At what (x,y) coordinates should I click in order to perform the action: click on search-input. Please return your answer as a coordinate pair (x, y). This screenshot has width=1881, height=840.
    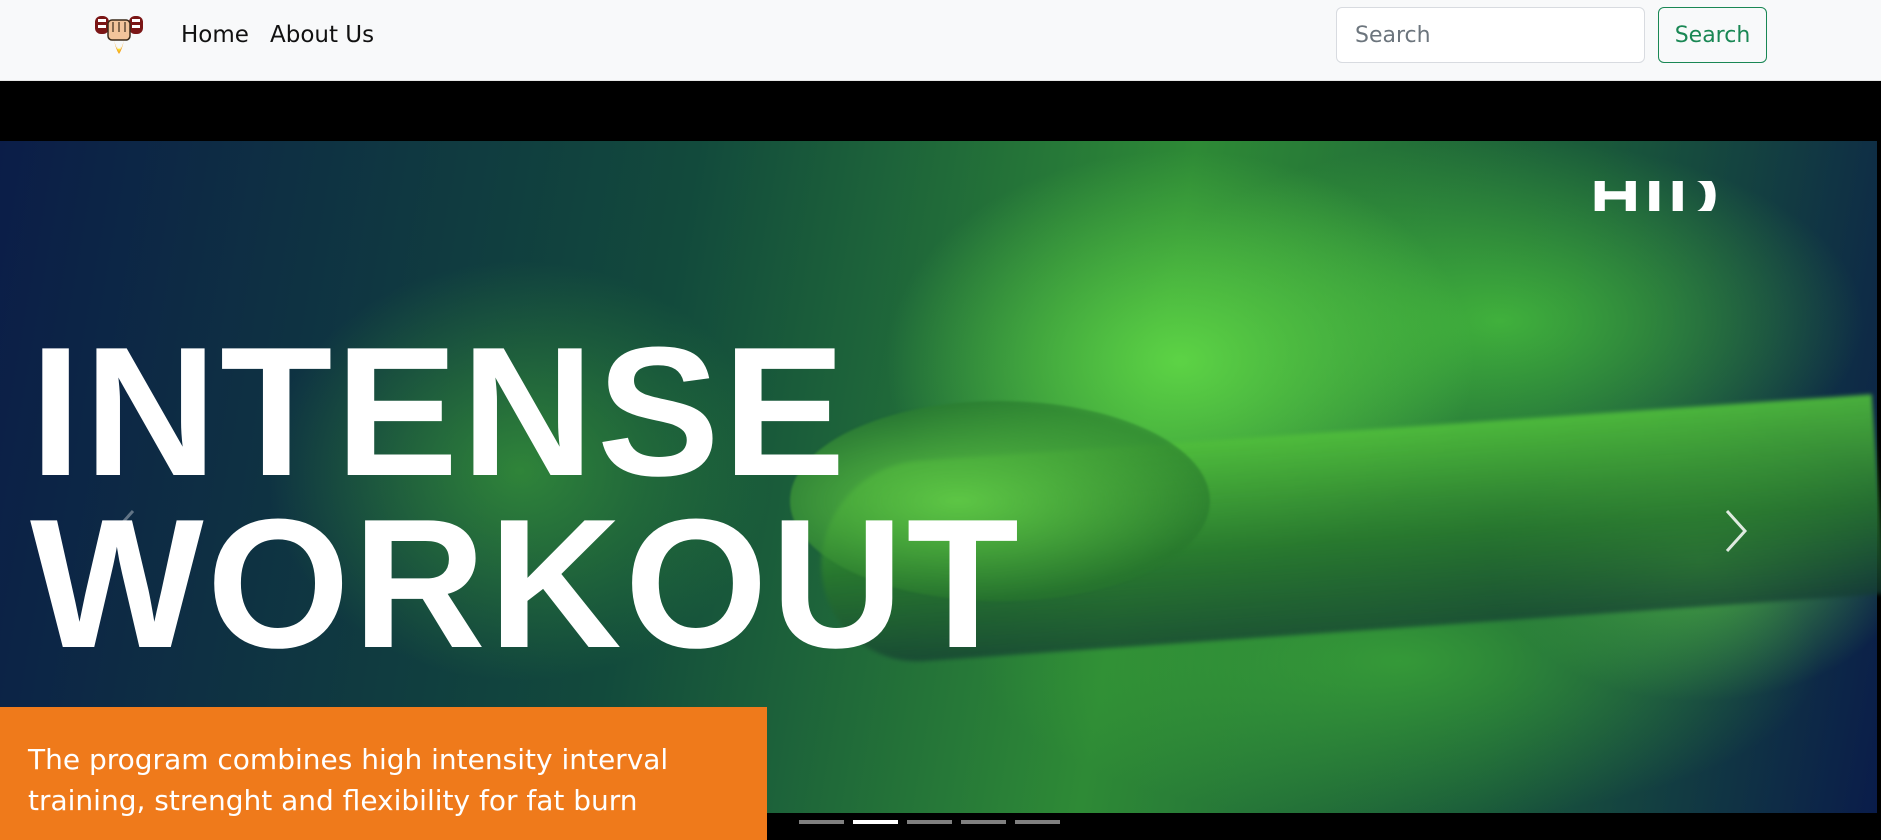
    Looking at the image, I should click on (1490, 35).